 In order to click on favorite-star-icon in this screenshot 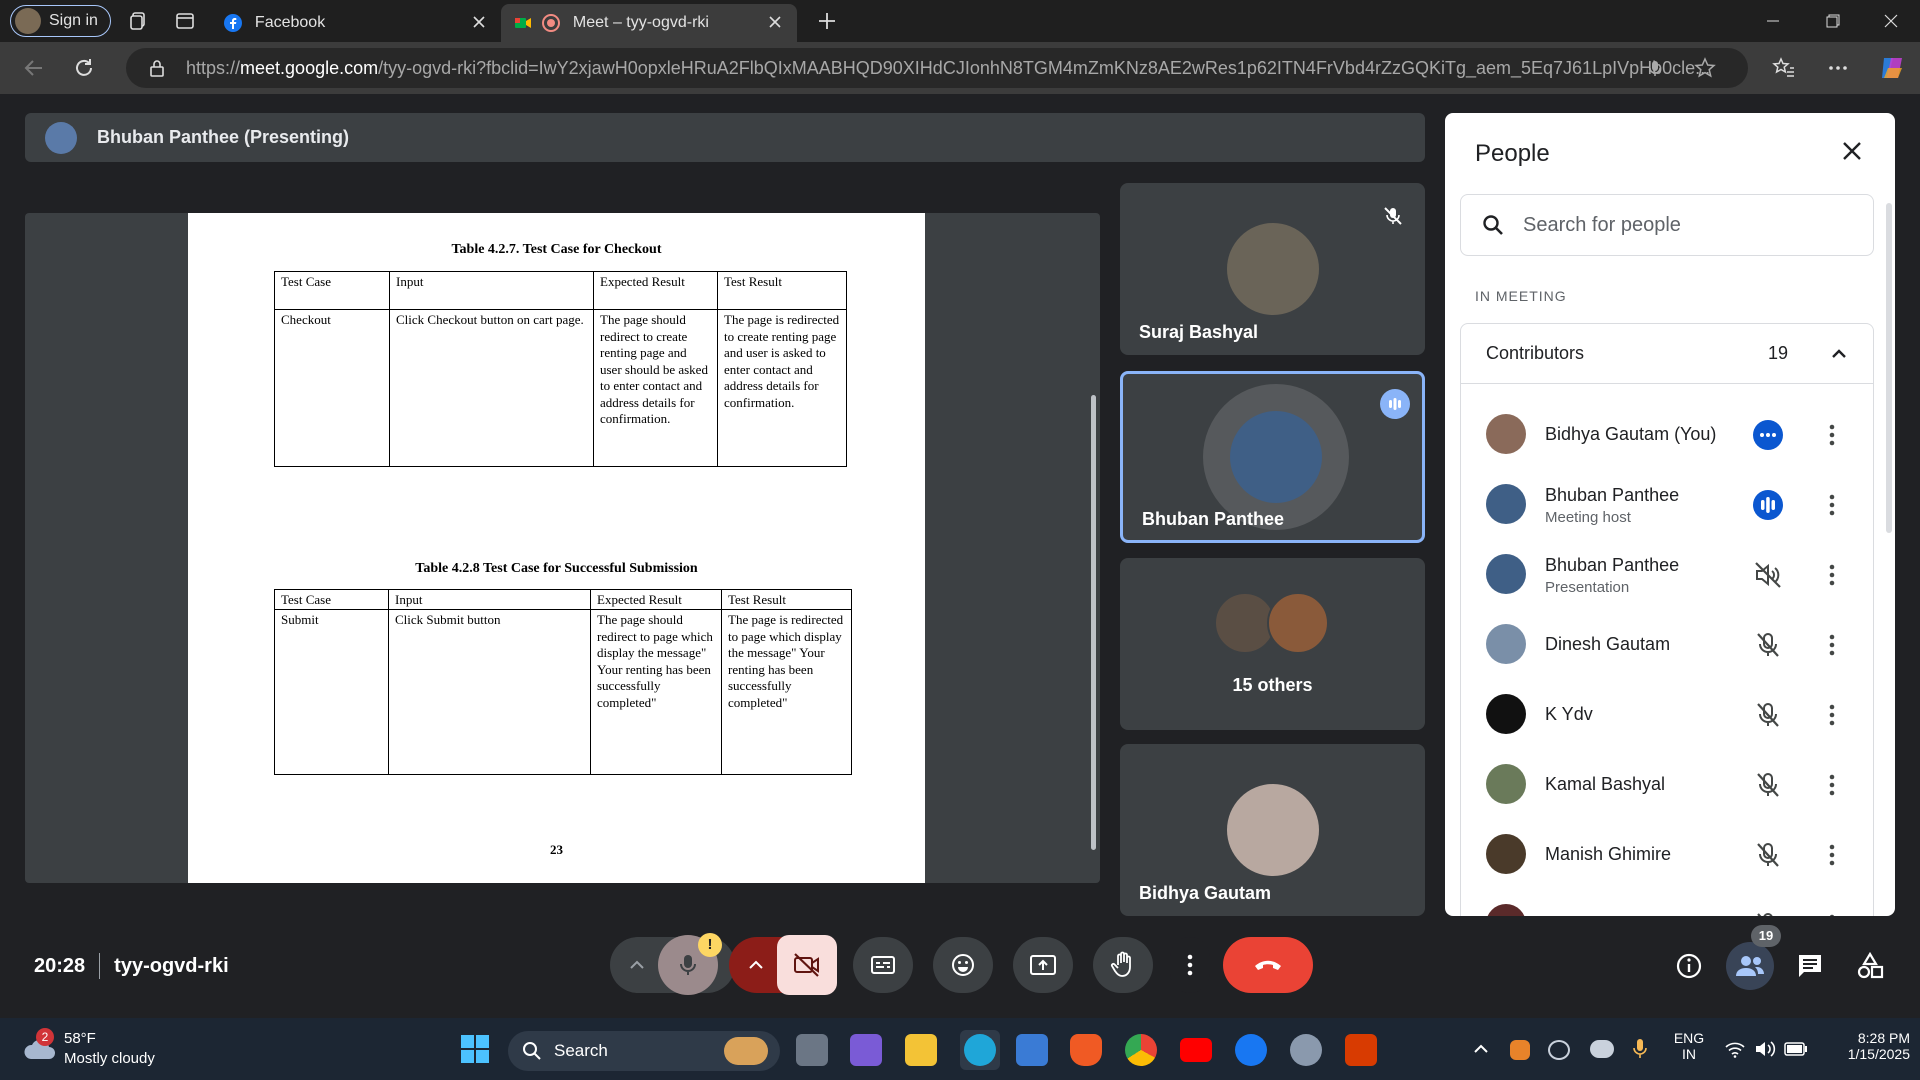, I will do `click(1705, 68)`.